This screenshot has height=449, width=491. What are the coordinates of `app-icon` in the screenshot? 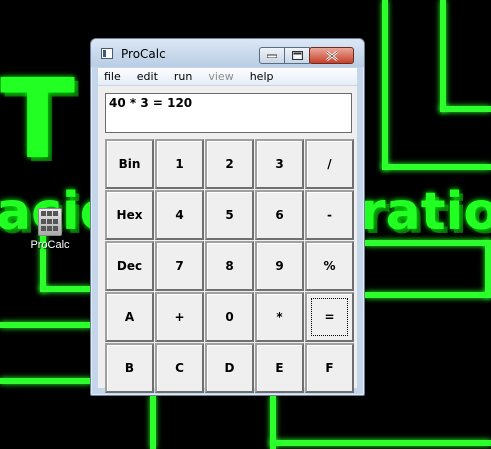 It's located at (107, 53).